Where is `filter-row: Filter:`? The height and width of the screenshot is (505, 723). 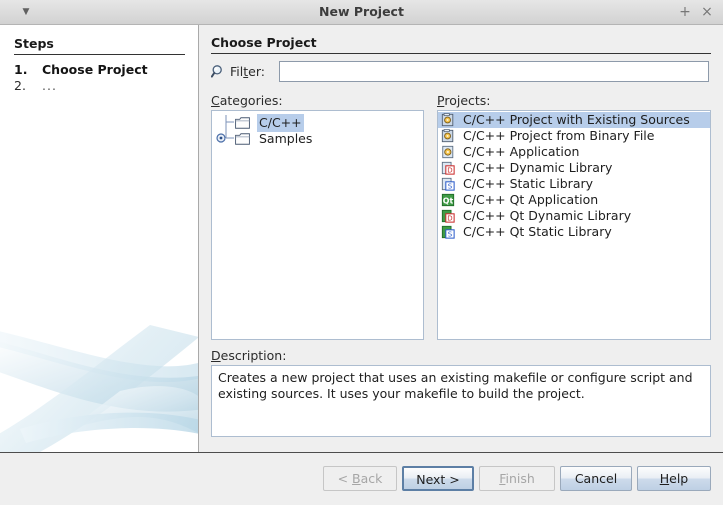
filter-row: Filter: is located at coordinates (461, 72).